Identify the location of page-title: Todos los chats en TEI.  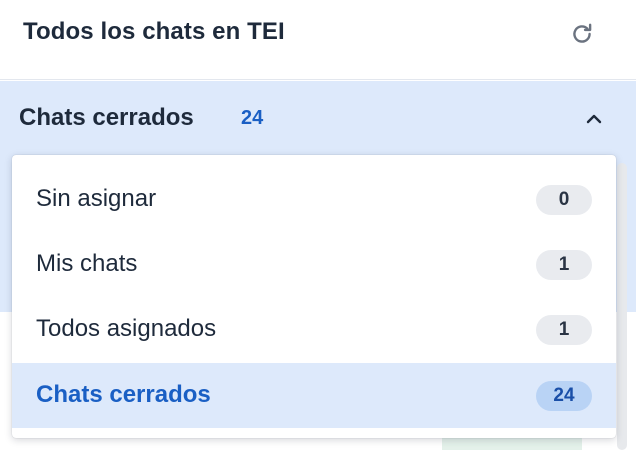
(154, 31).